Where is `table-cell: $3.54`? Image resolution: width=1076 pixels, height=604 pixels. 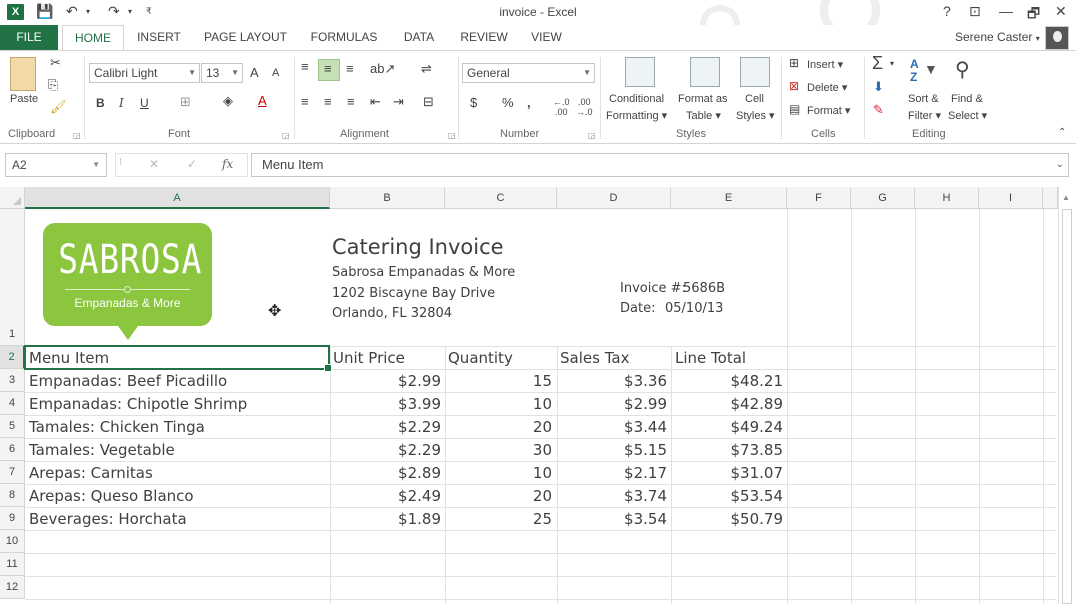
table-cell: $3.54 is located at coordinates (612, 519).